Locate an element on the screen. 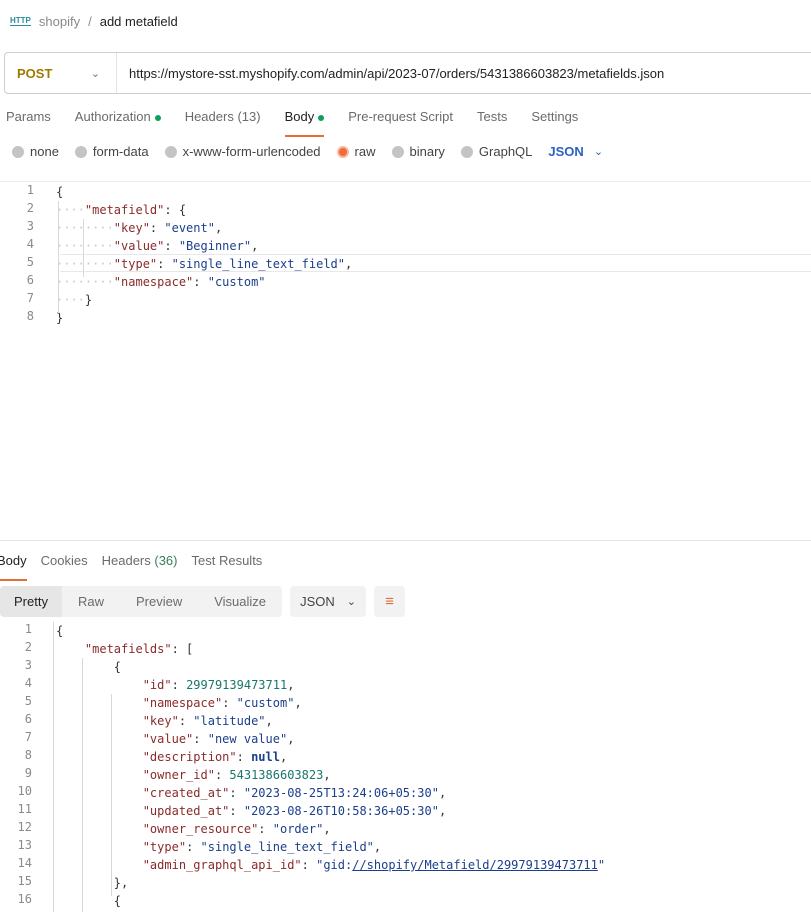 The width and height of the screenshot is (811, 923). code-line: ····} is located at coordinates (74, 300).